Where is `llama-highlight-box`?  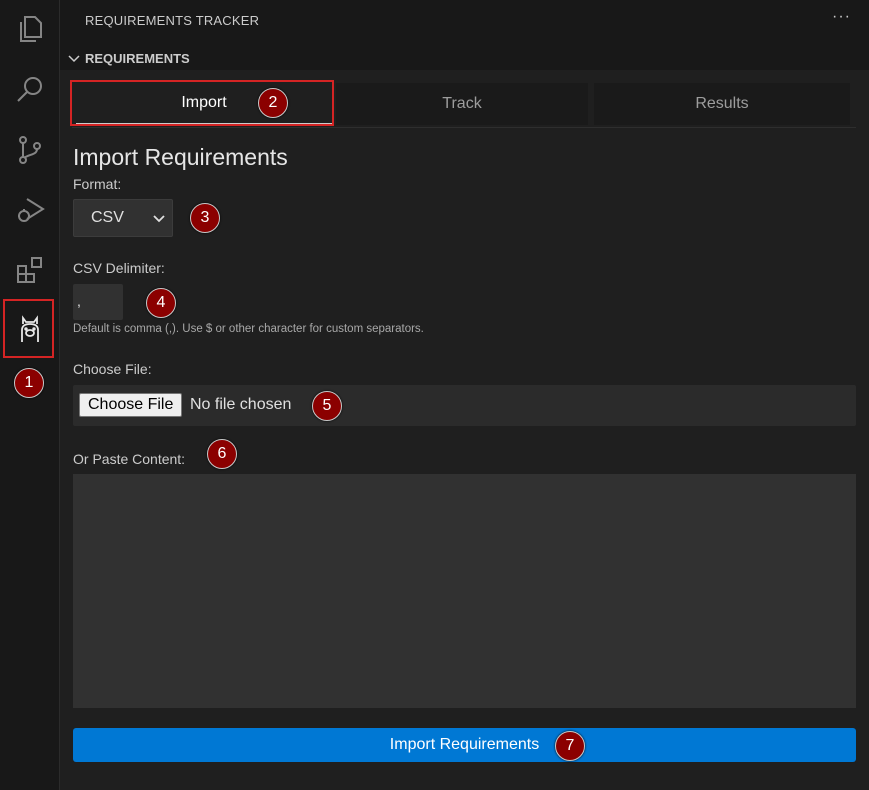
llama-highlight-box is located at coordinates (28, 328).